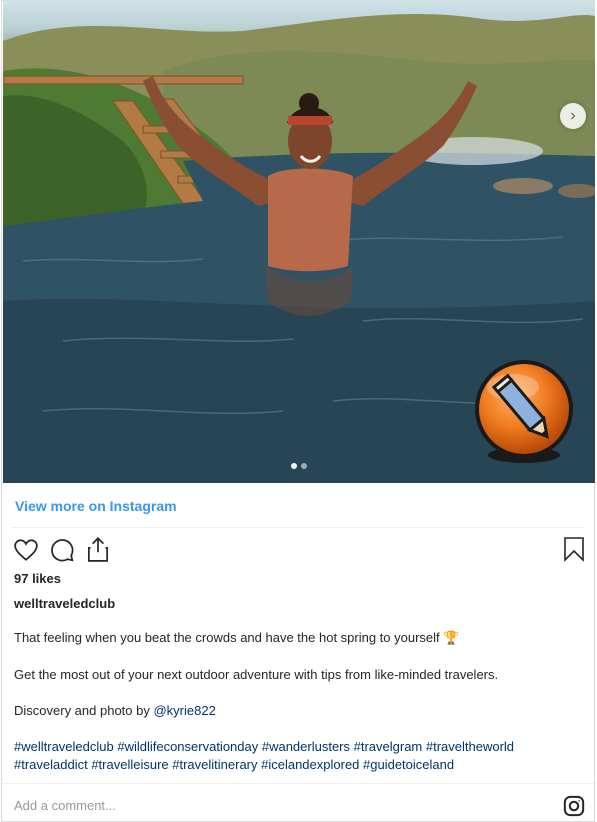 This screenshot has width=597, height=822. I want to click on mention-link: @kyrie822, so click(184, 710).